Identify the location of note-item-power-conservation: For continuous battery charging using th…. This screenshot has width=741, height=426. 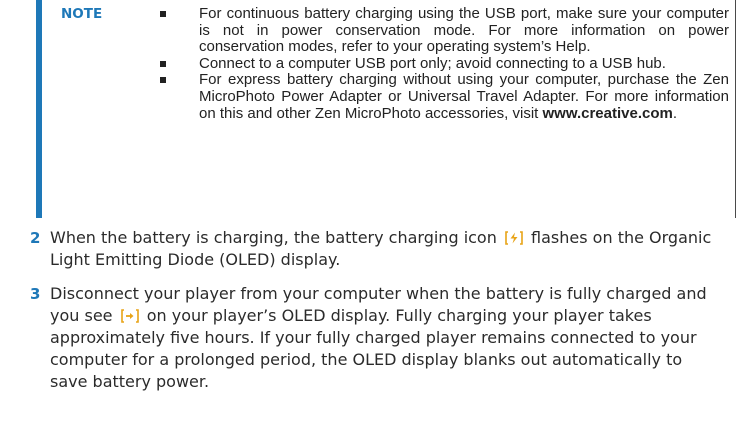
(444, 30).